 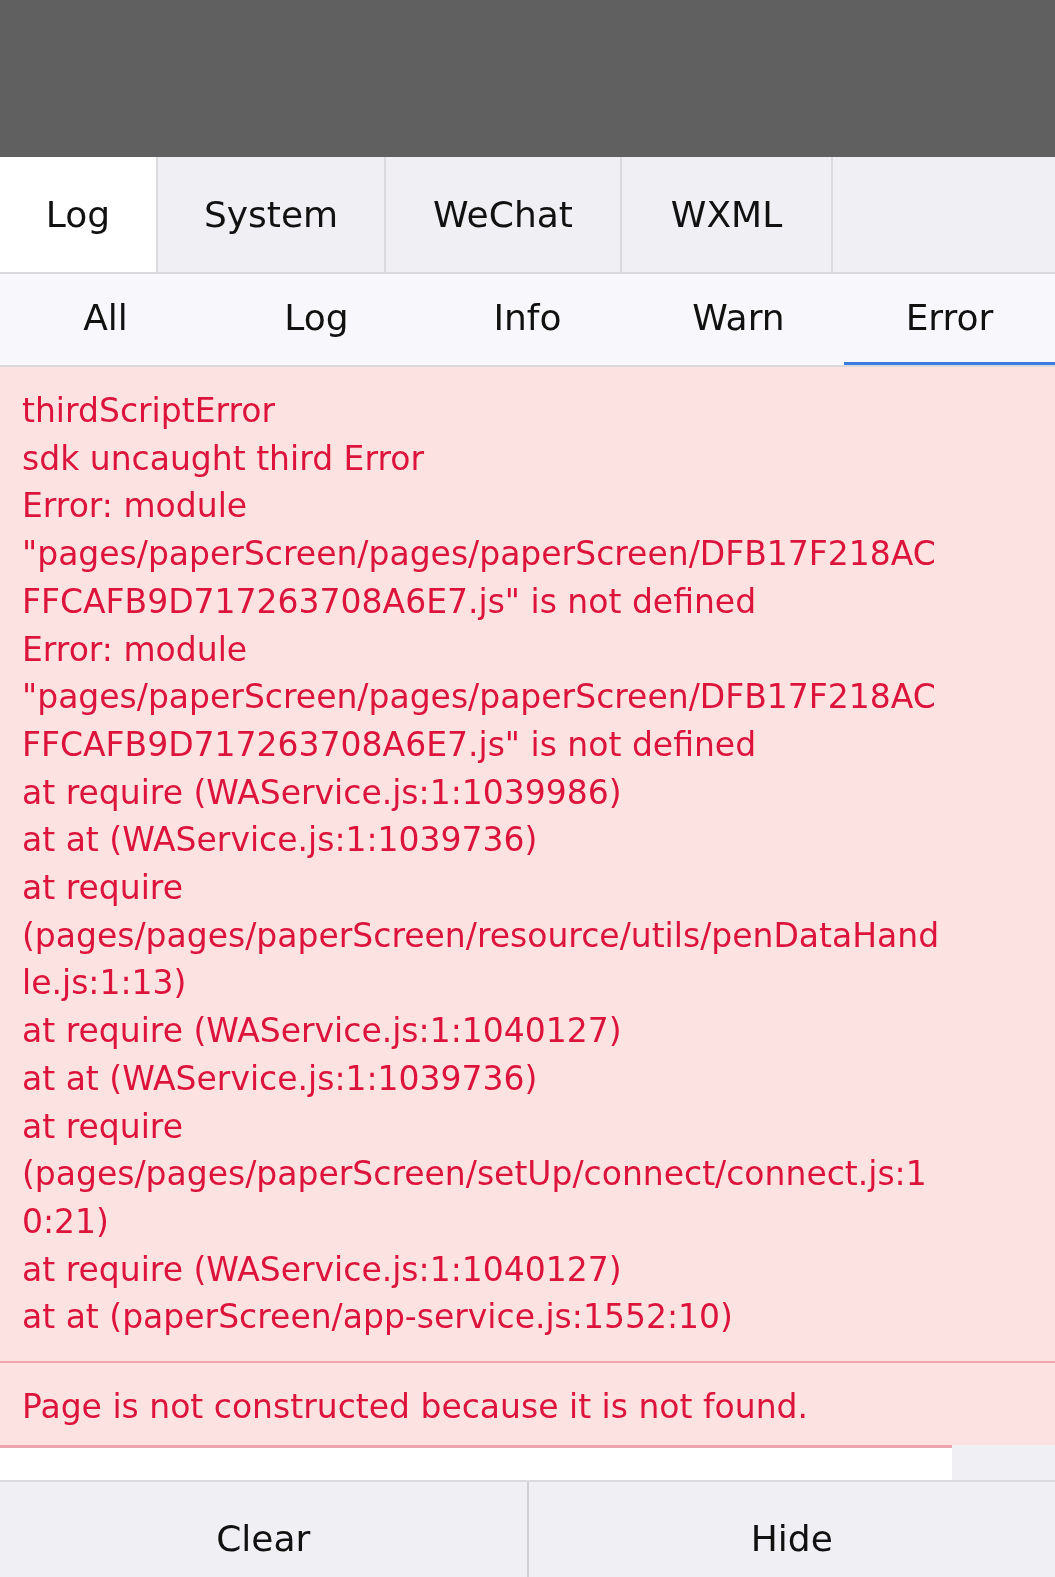 What do you see at coordinates (738, 319) in the screenshot?
I see `filter-tab: Warn` at bounding box center [738, 319].